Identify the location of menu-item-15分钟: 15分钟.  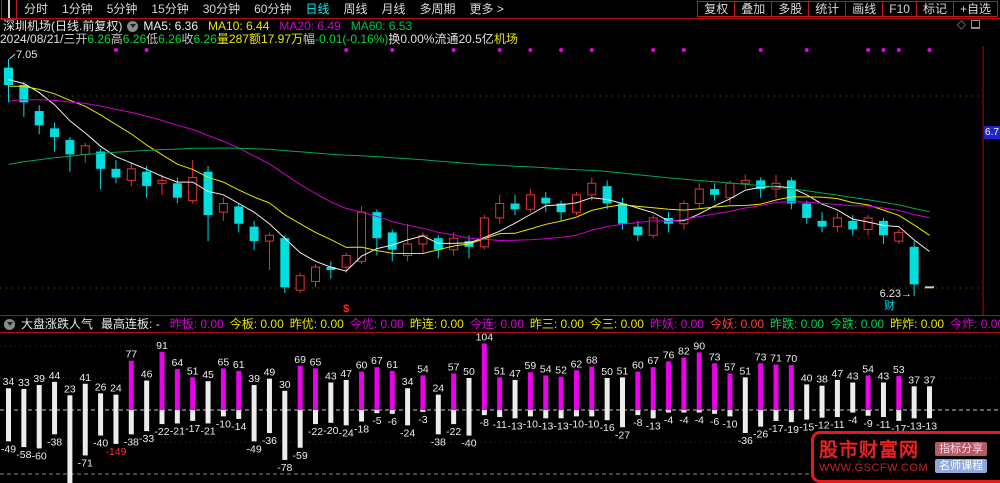
(169, 9).